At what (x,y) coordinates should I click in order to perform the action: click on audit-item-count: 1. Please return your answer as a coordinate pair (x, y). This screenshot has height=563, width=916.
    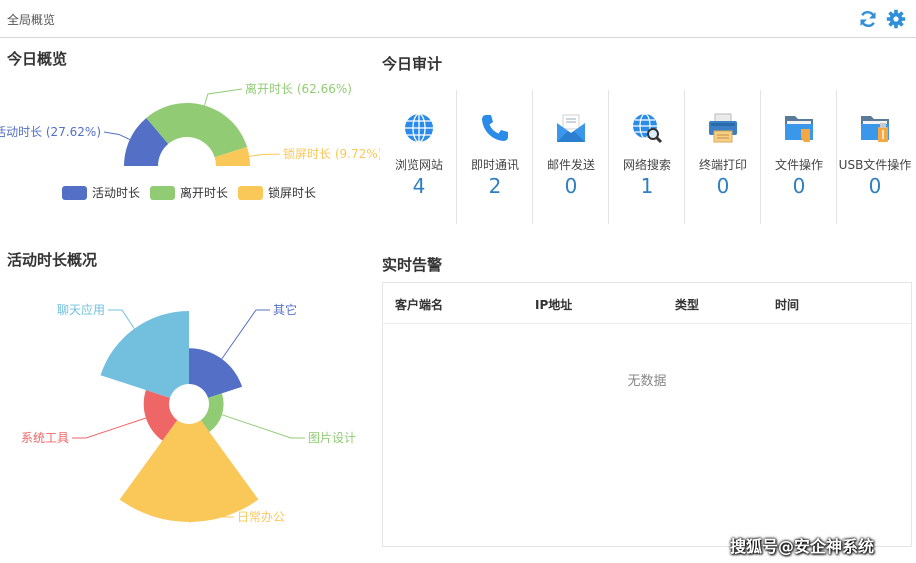
    Looking at the image, I should click on (647, 186).